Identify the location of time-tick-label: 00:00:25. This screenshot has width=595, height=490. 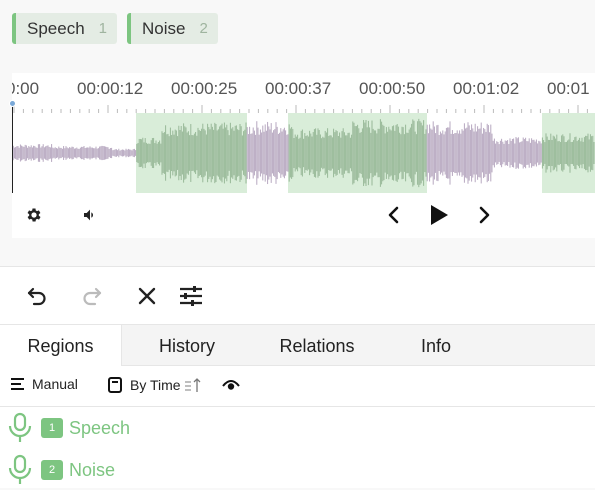
(204, 88).